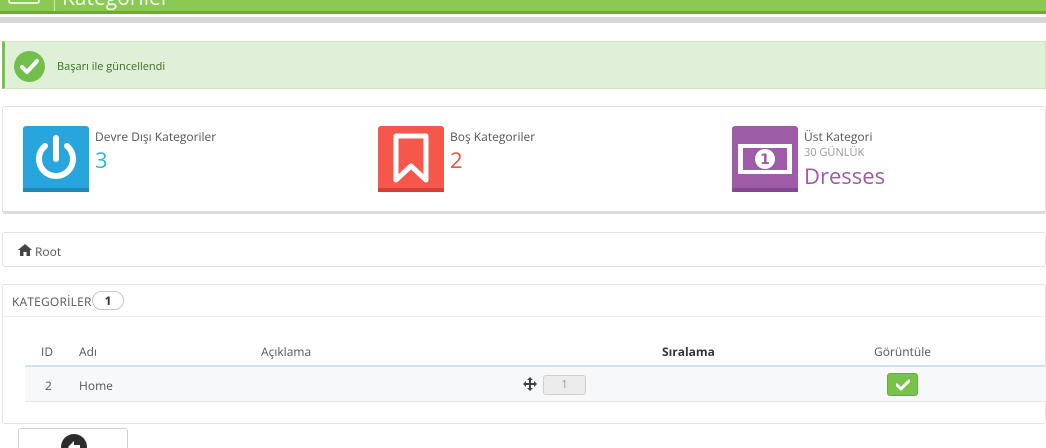  What do you see at coordinates (845, 176) in the screenshot?
I see `kpi-value: Dresses` at bounding box center [845, 176].